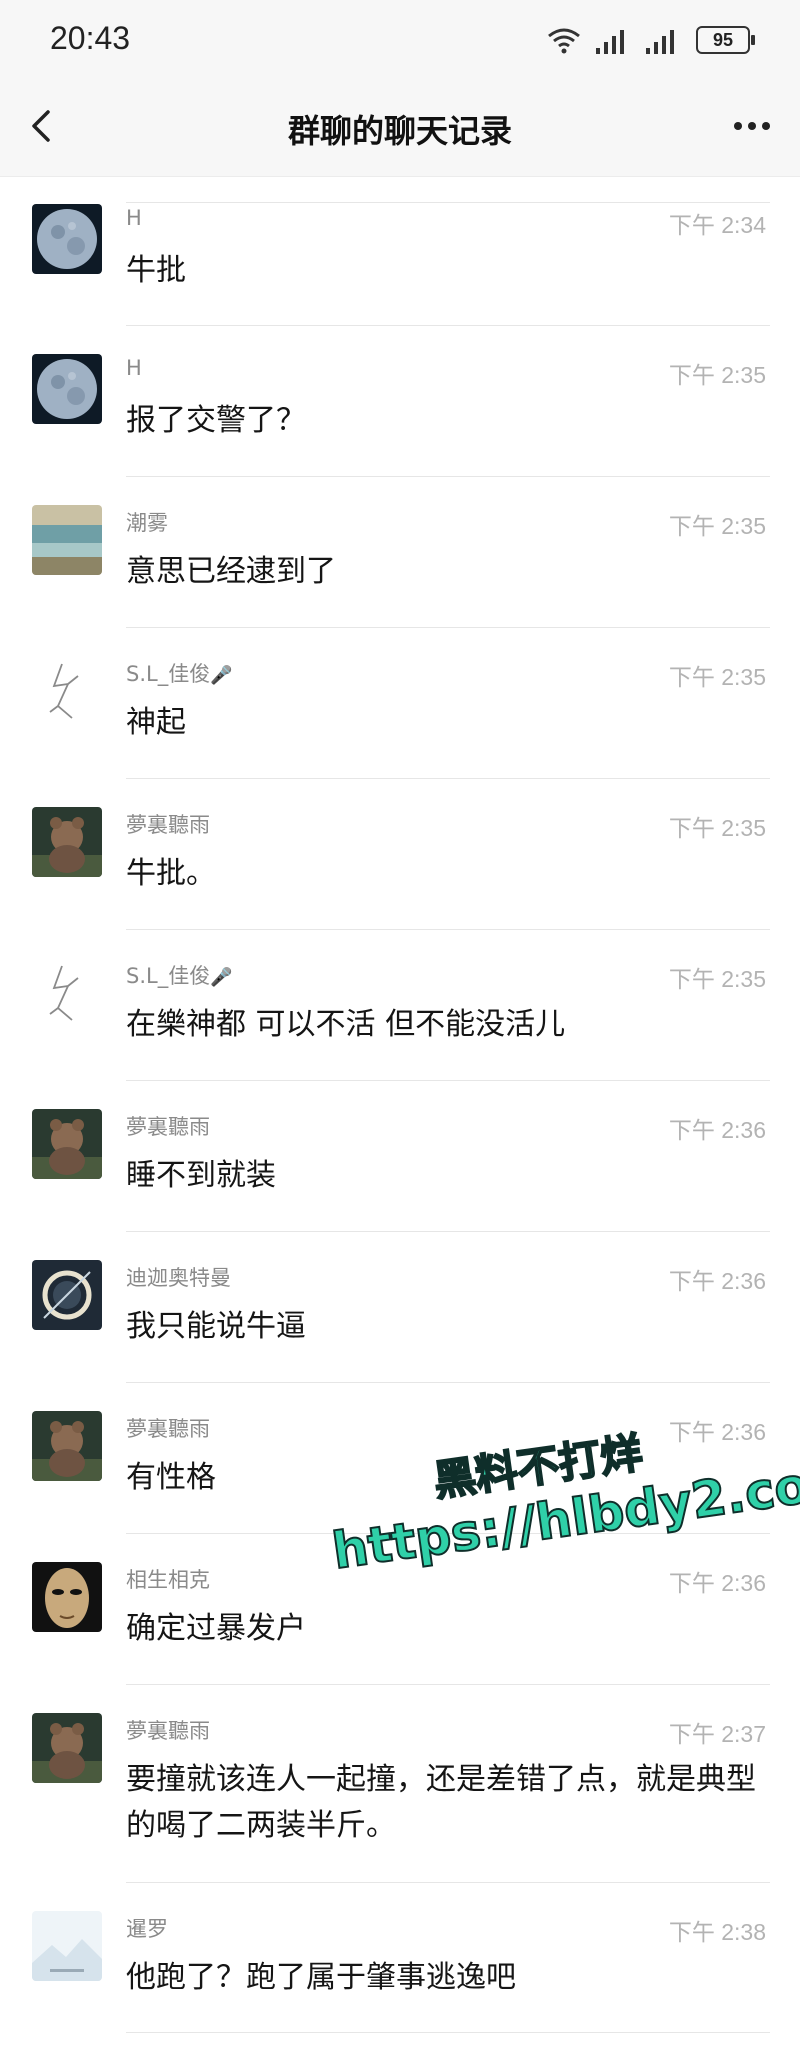 The image size is (800, 2068). What do you see at coordinates (156, 722) in the screenshot?
I see `message-text: 神起` at bounding box center [156, 722].